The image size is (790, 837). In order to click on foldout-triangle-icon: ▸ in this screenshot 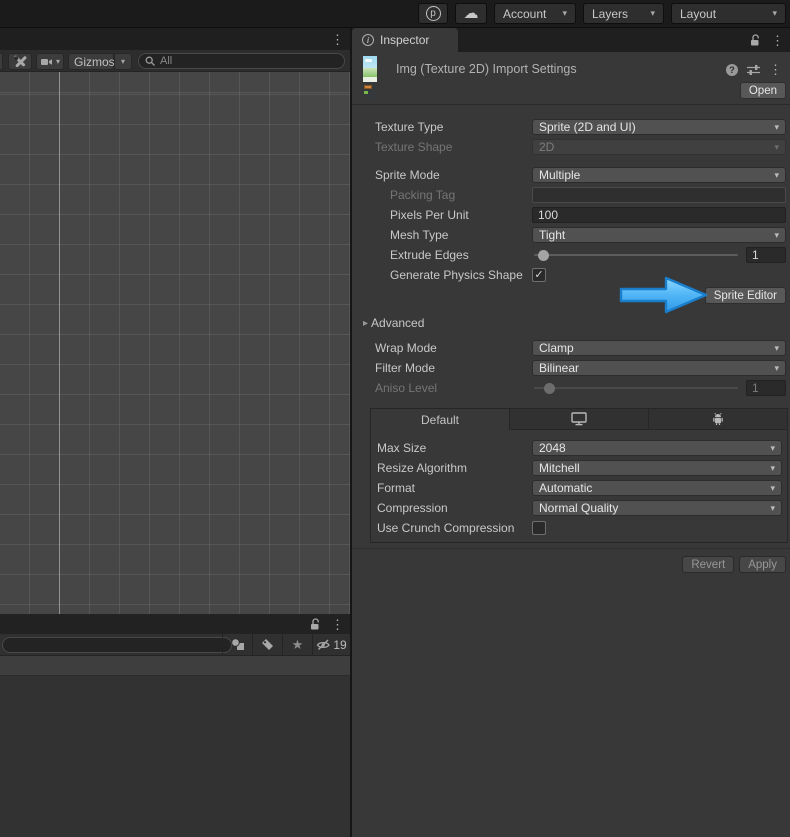, I will do `click(366, 323)`.